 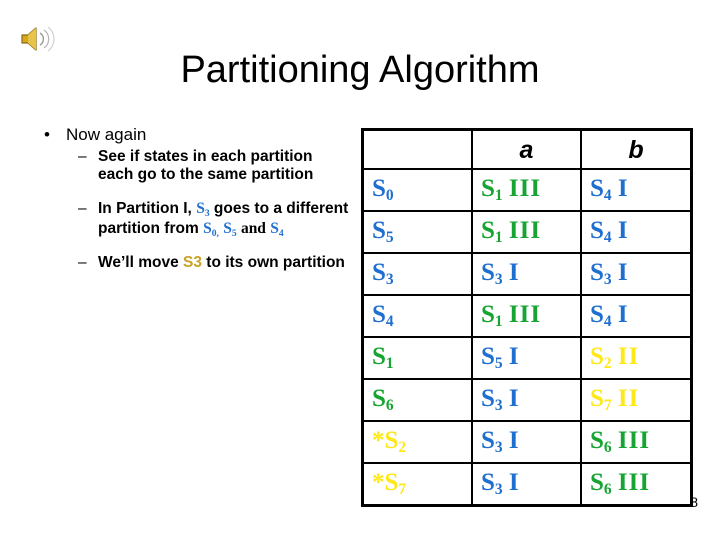 I want to click on table-row: S4 S1 III S4 I, so click(x=527, y=316).